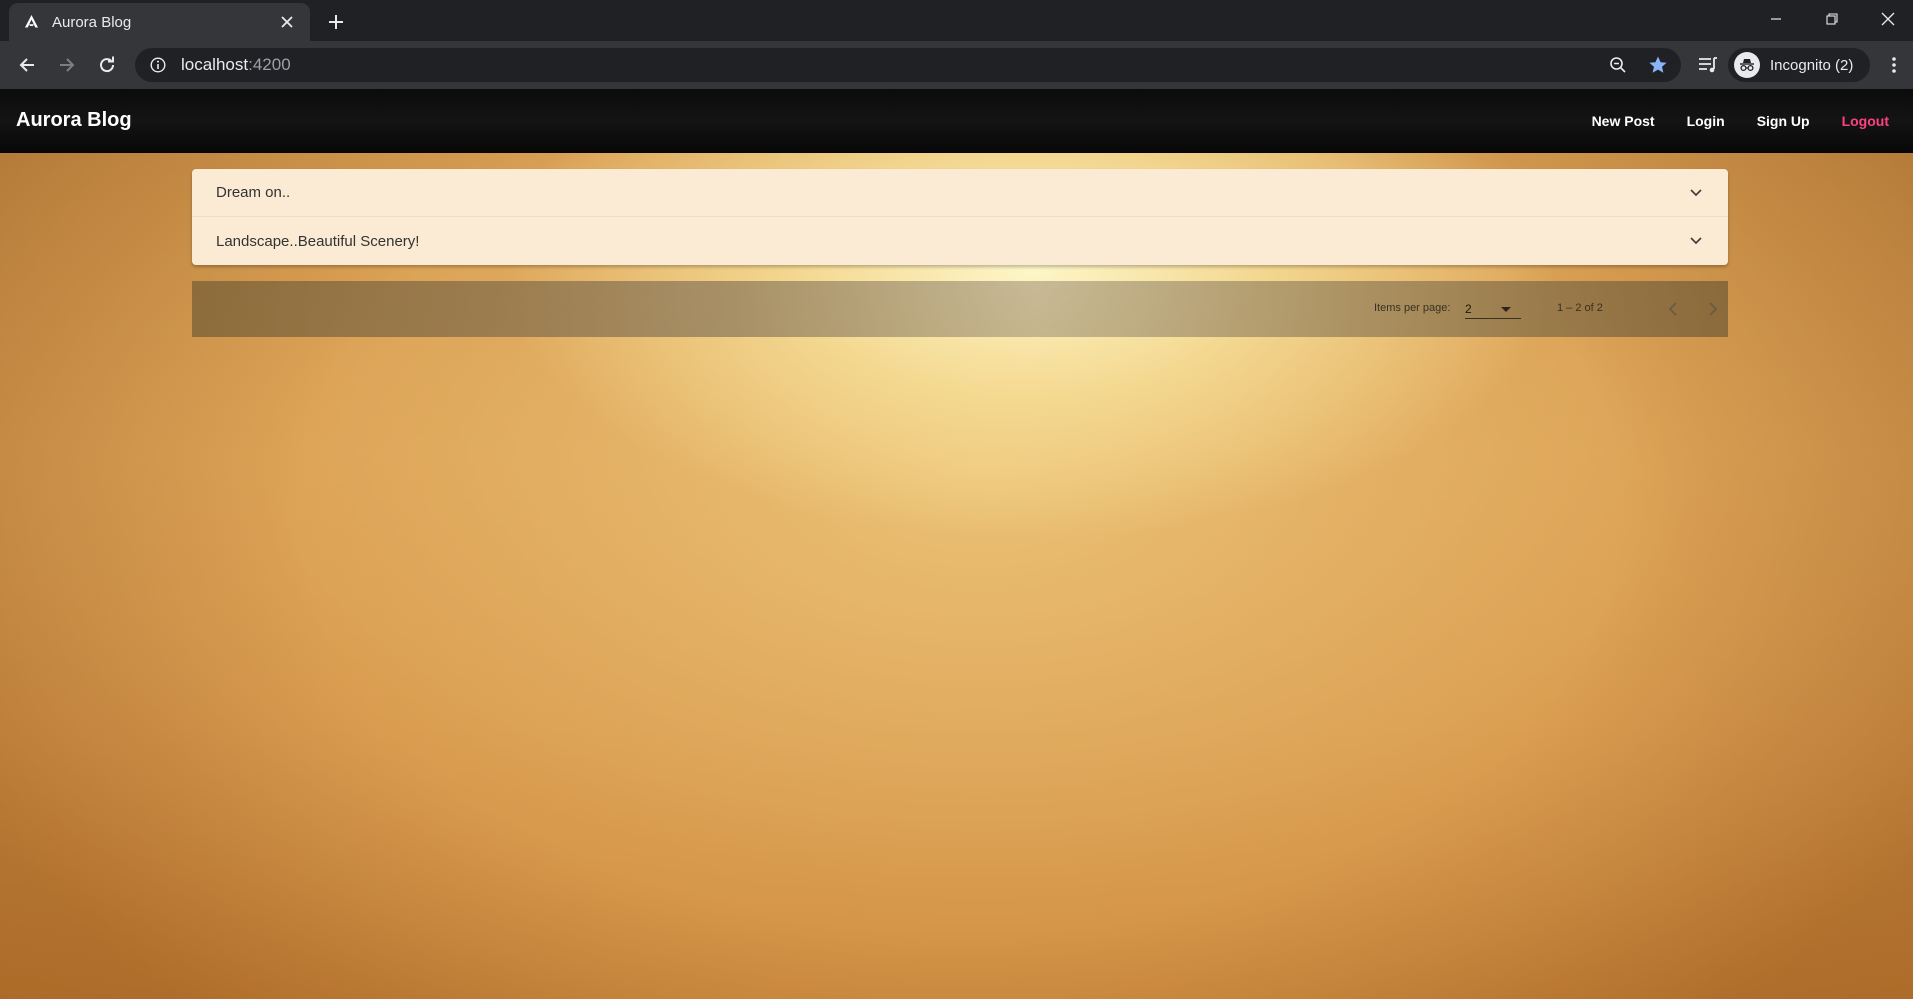 This screenshot has width=1913, height=999. I want to click on browser-toolbar: localhost:4200 Incognito (2), so click(956, 65).